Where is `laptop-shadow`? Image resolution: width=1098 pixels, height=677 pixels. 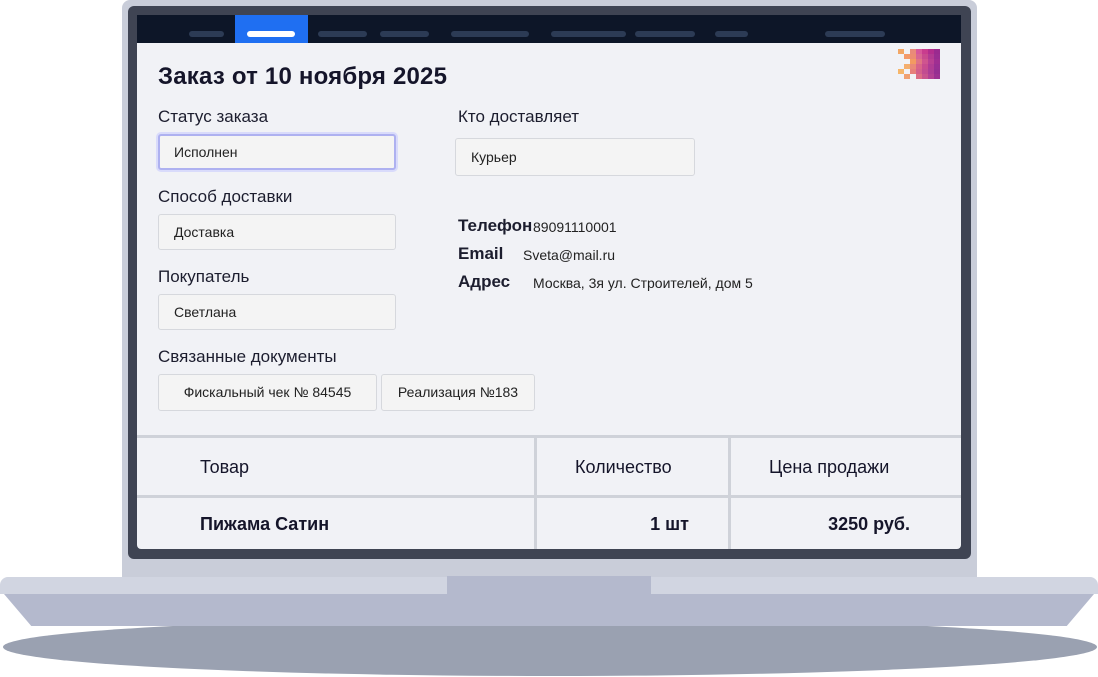
laptop-shadow is located at coordinates (550, 647).